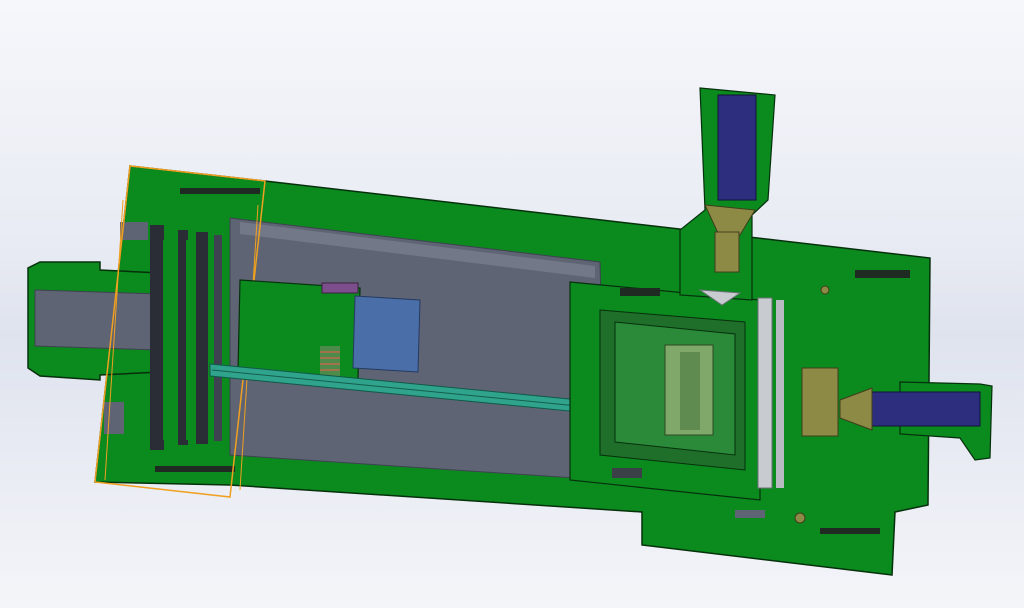 The height and width of the screenshot is (608, 1024). Describe the element at coordinates (330, 361) in the screenshot. I see `spring-icon` at that location.